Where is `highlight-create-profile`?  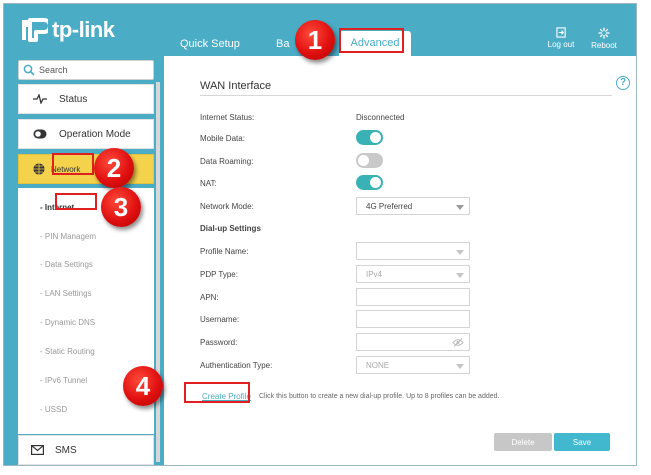 highlight-create-profile is located at coordinates (217, 392).